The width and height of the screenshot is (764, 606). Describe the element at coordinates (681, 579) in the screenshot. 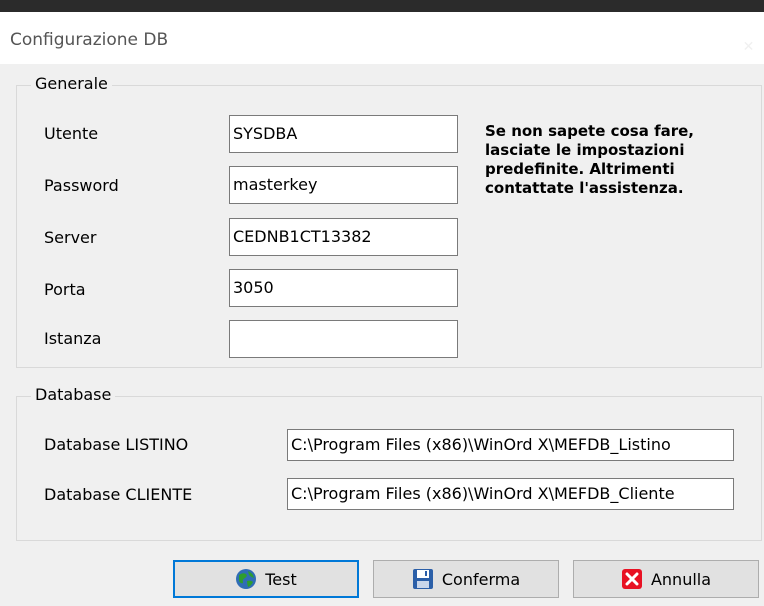

I see `annulla-button-label: Annulla` at that location.